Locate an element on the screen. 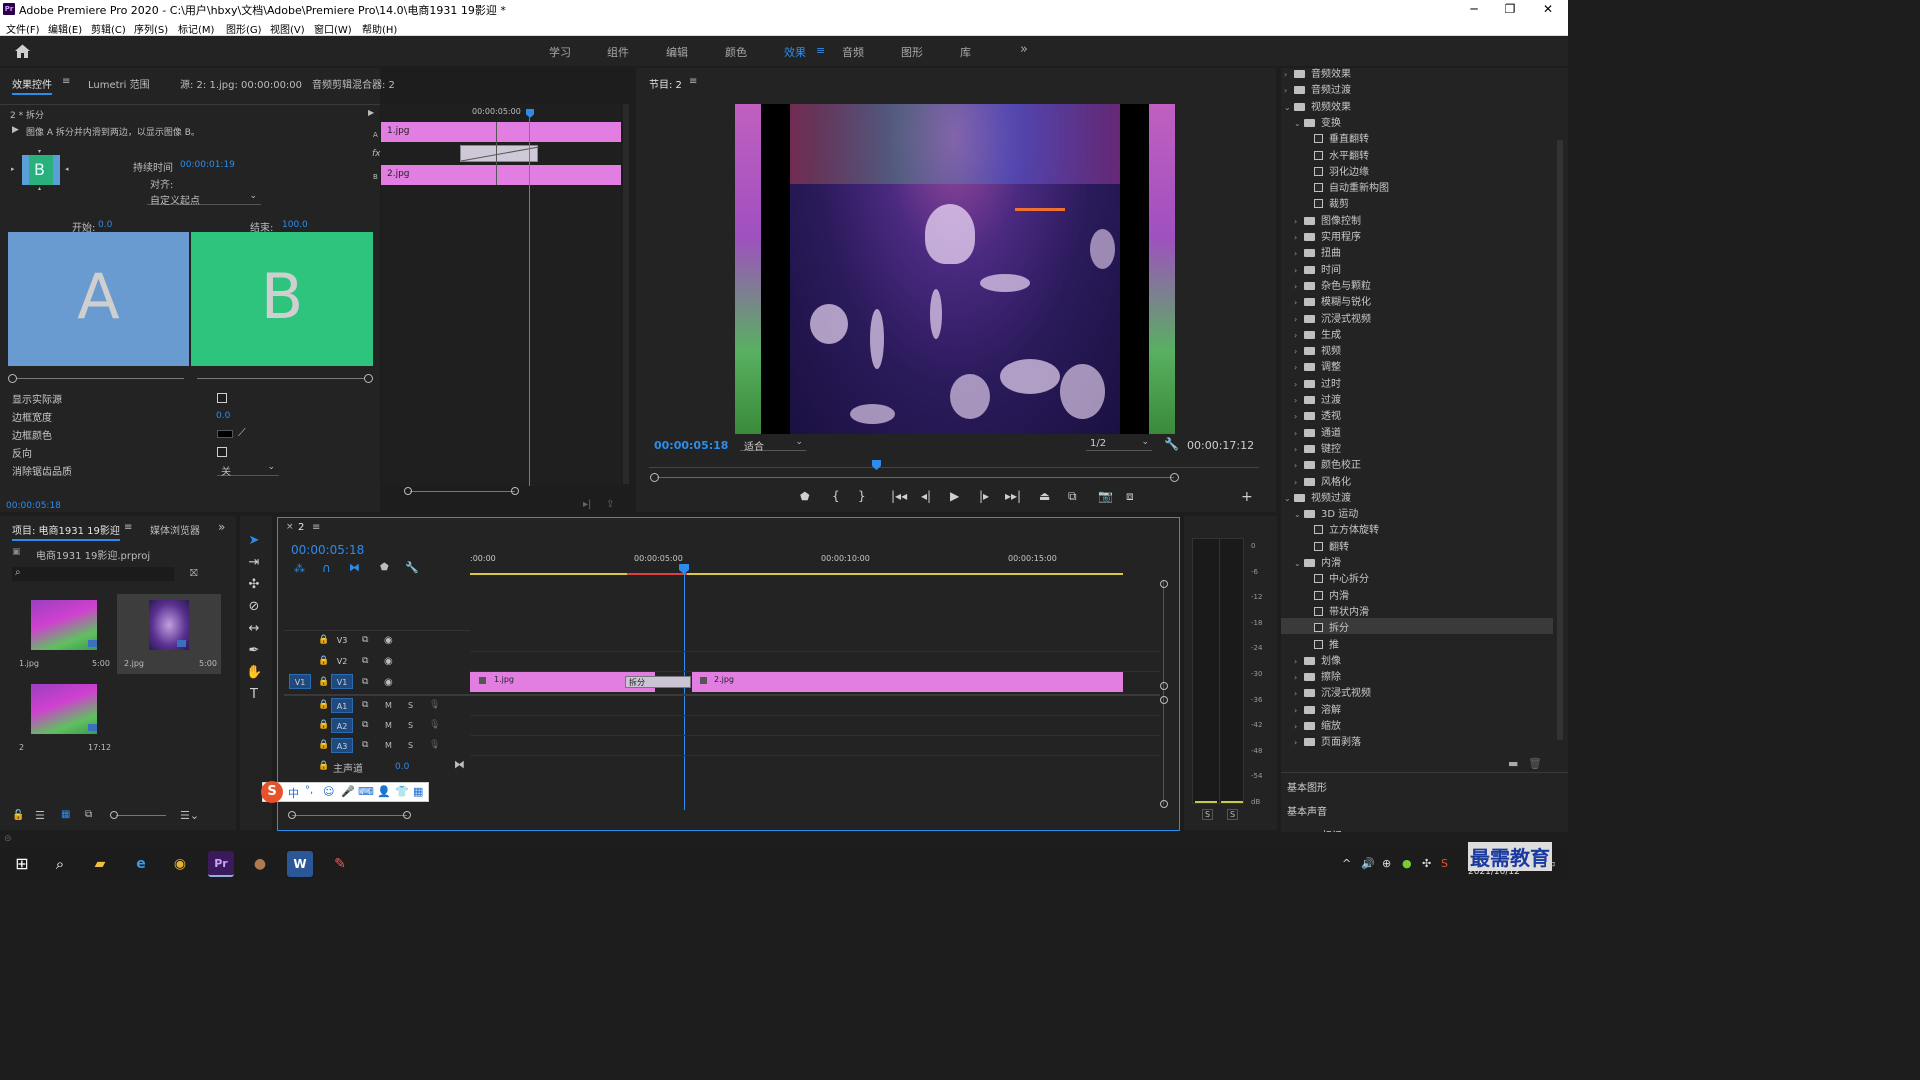 The image size is (1920, 1080). thumb-size-handle is located at coordinates (114, 815).